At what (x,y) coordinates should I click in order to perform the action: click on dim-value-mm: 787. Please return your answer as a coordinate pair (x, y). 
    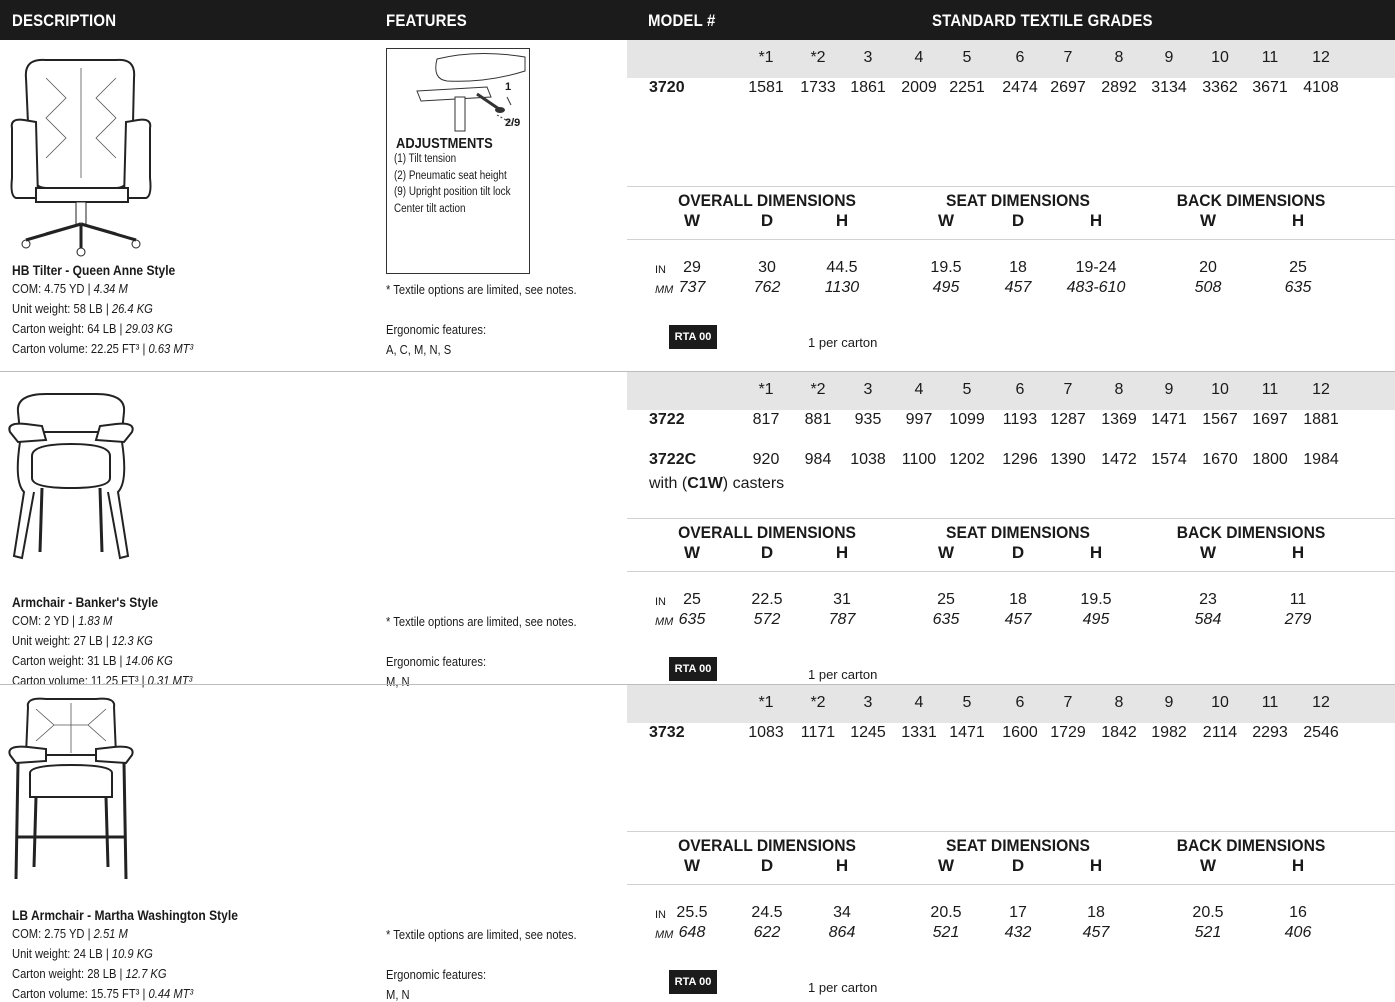
    Looking at the image, I should click on (842, 619).